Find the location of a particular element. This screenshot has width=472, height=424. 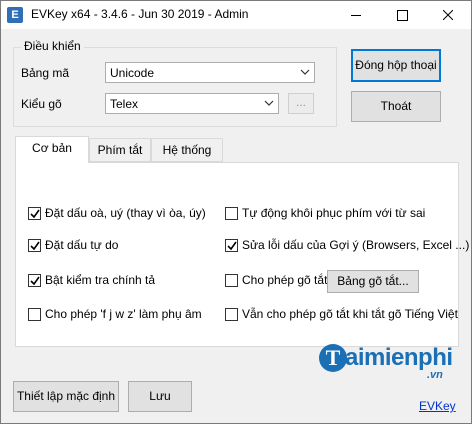

close-window-button is located at coordinates (448, 15).